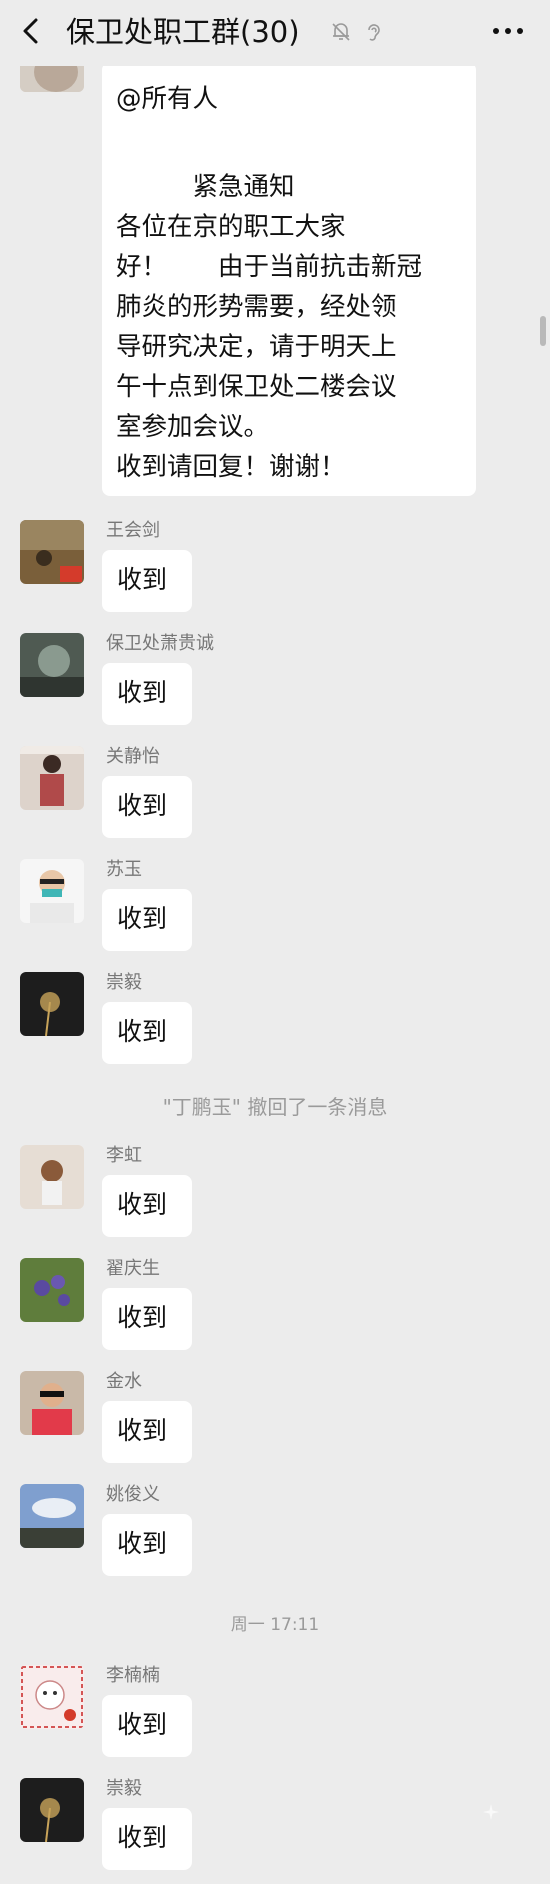 The height and width of the screenshot is (1884, 550). I want to click on message-line: 各位在京的职工大家, so click(231, 227).